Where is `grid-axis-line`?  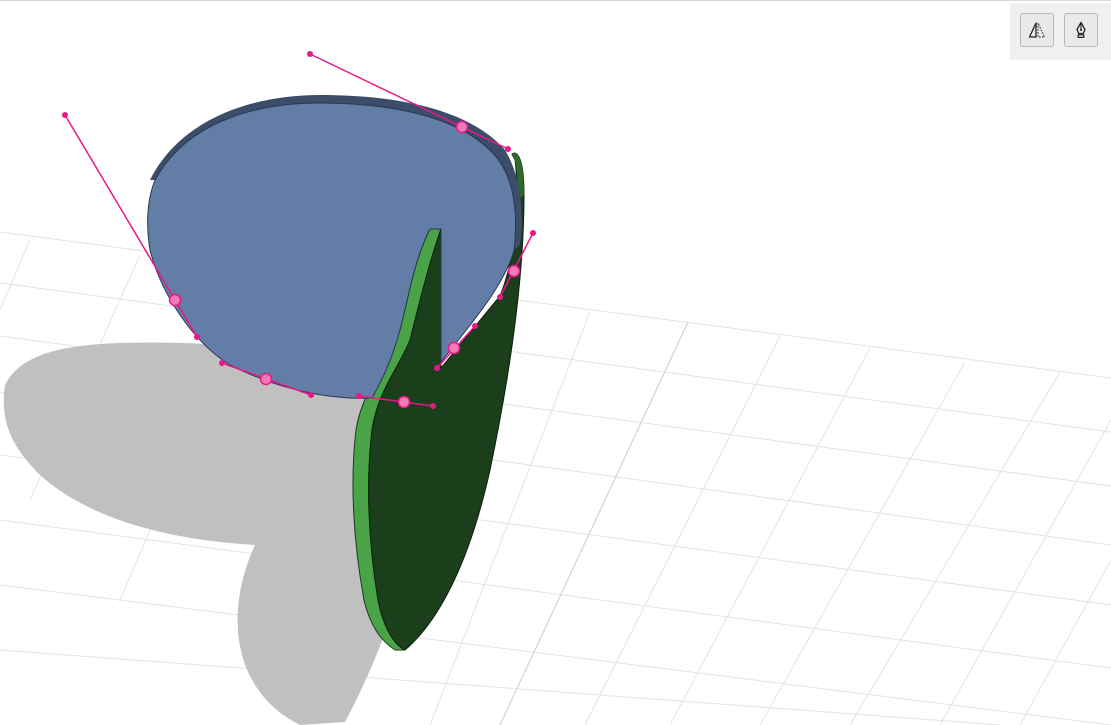
grid-axis-line is located at coordinates (594, 523).